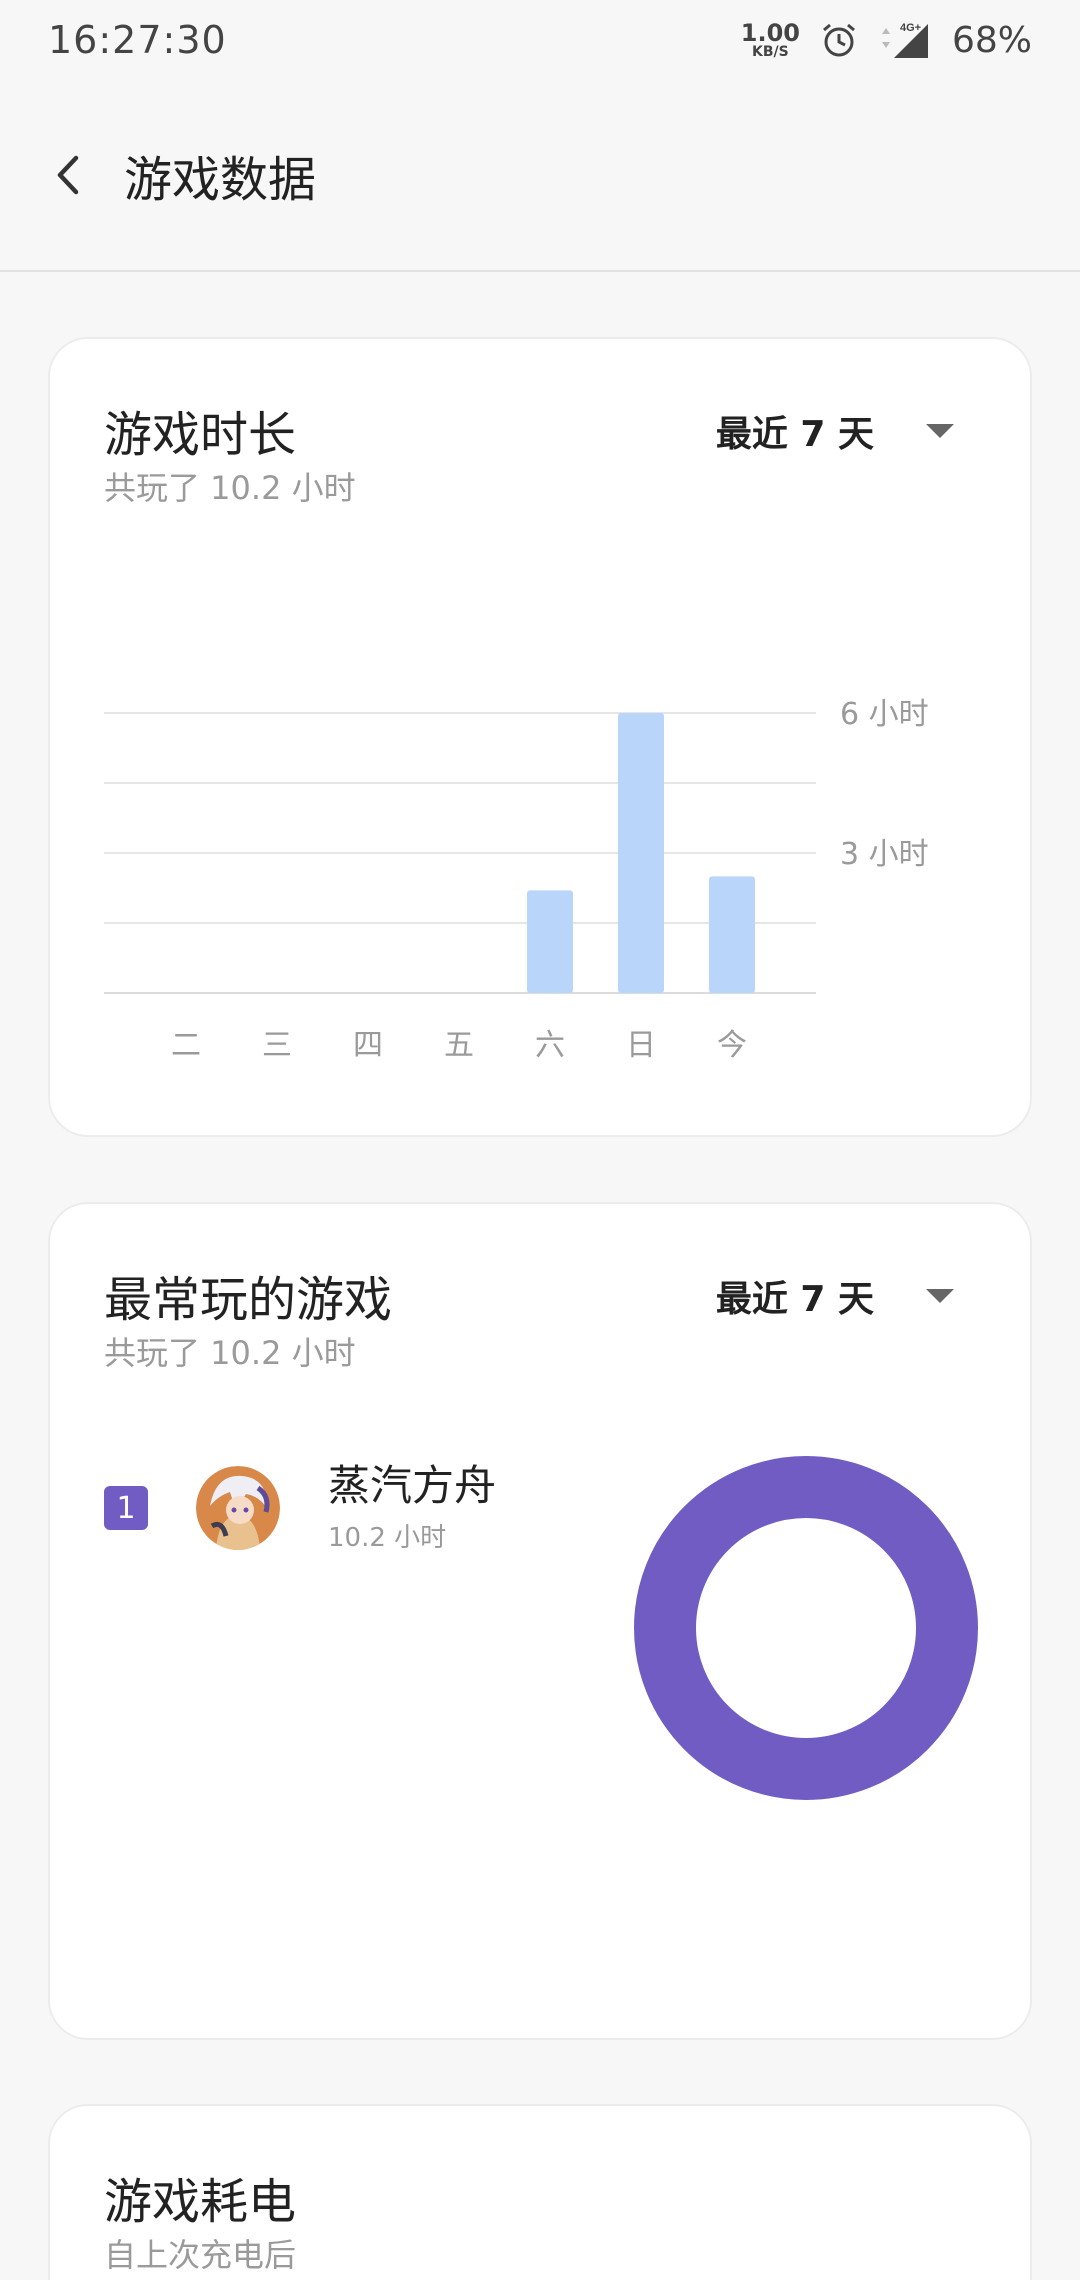  Describe the element at coordinates (910, 28) in the screenshot. I see `network-type: 4G+` at that location.